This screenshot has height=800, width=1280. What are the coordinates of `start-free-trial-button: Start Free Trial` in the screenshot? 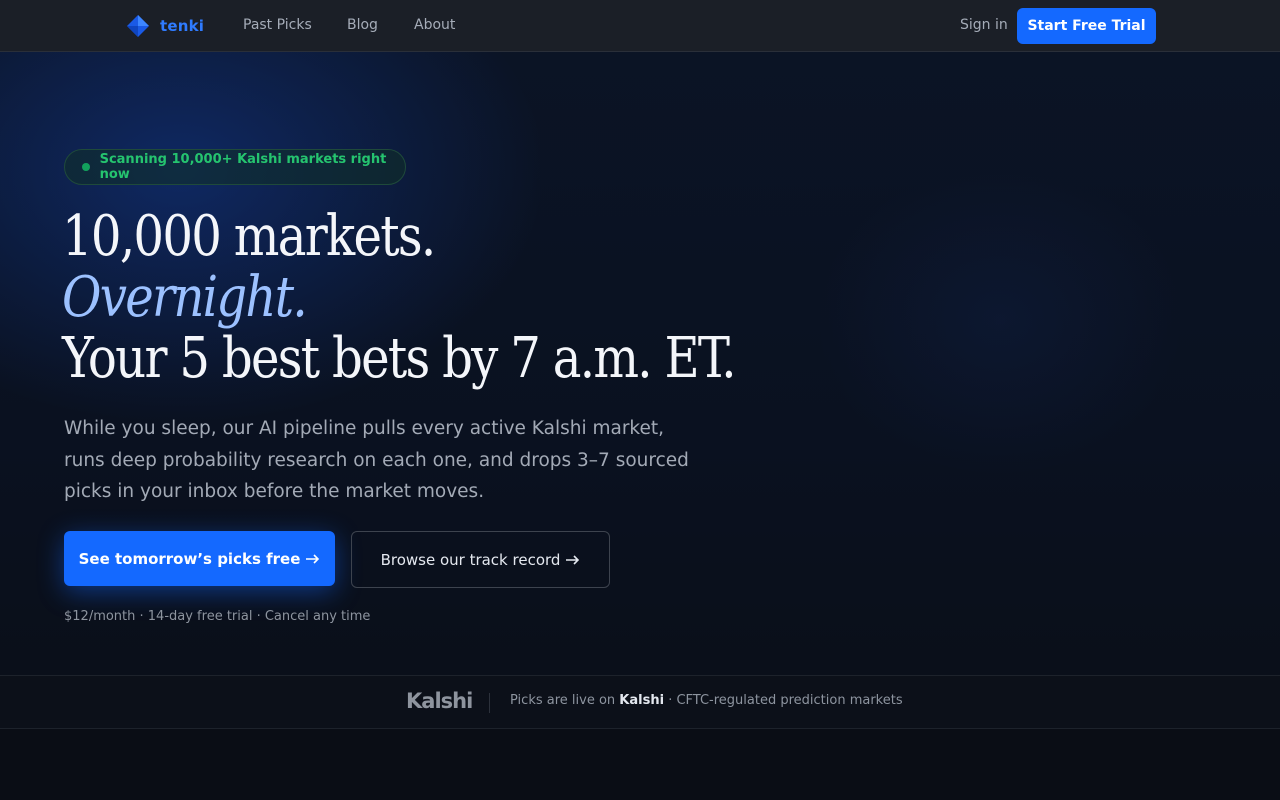 It's located at (1086, 26).